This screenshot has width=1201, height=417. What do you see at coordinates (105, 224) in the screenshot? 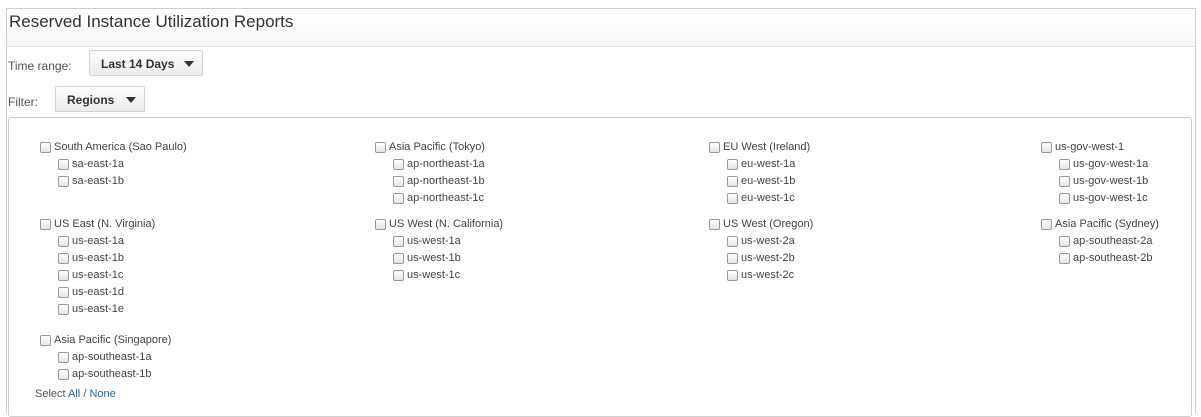
I see `region-label: US East (N. Virginia)` at bounding box center [105, 224].